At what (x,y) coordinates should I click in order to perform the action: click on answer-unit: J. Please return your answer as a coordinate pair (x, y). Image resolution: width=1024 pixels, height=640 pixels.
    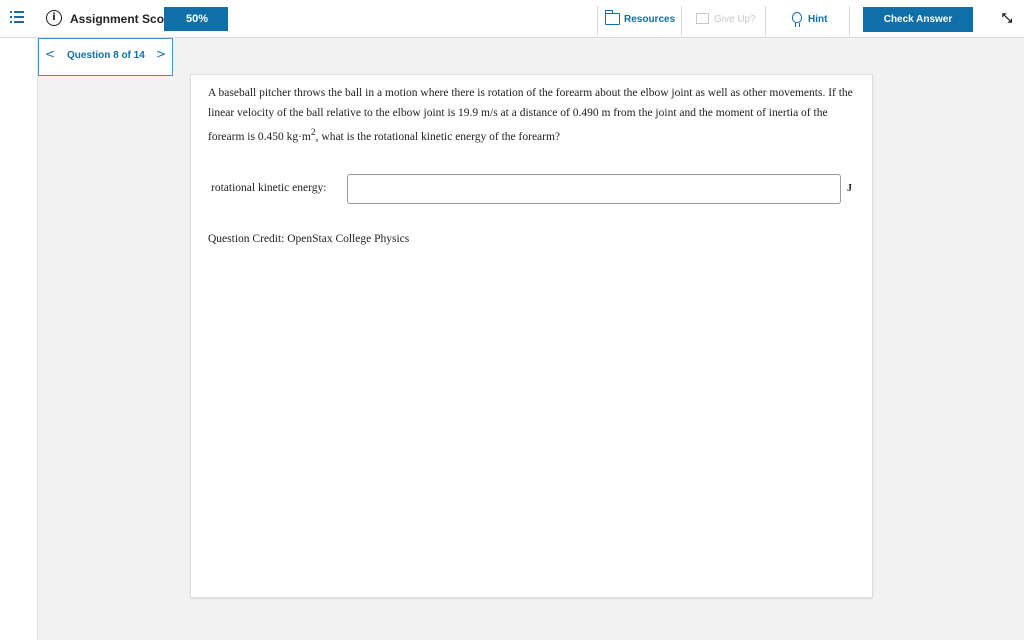
    Looking at the image, I should click on (849, 188).